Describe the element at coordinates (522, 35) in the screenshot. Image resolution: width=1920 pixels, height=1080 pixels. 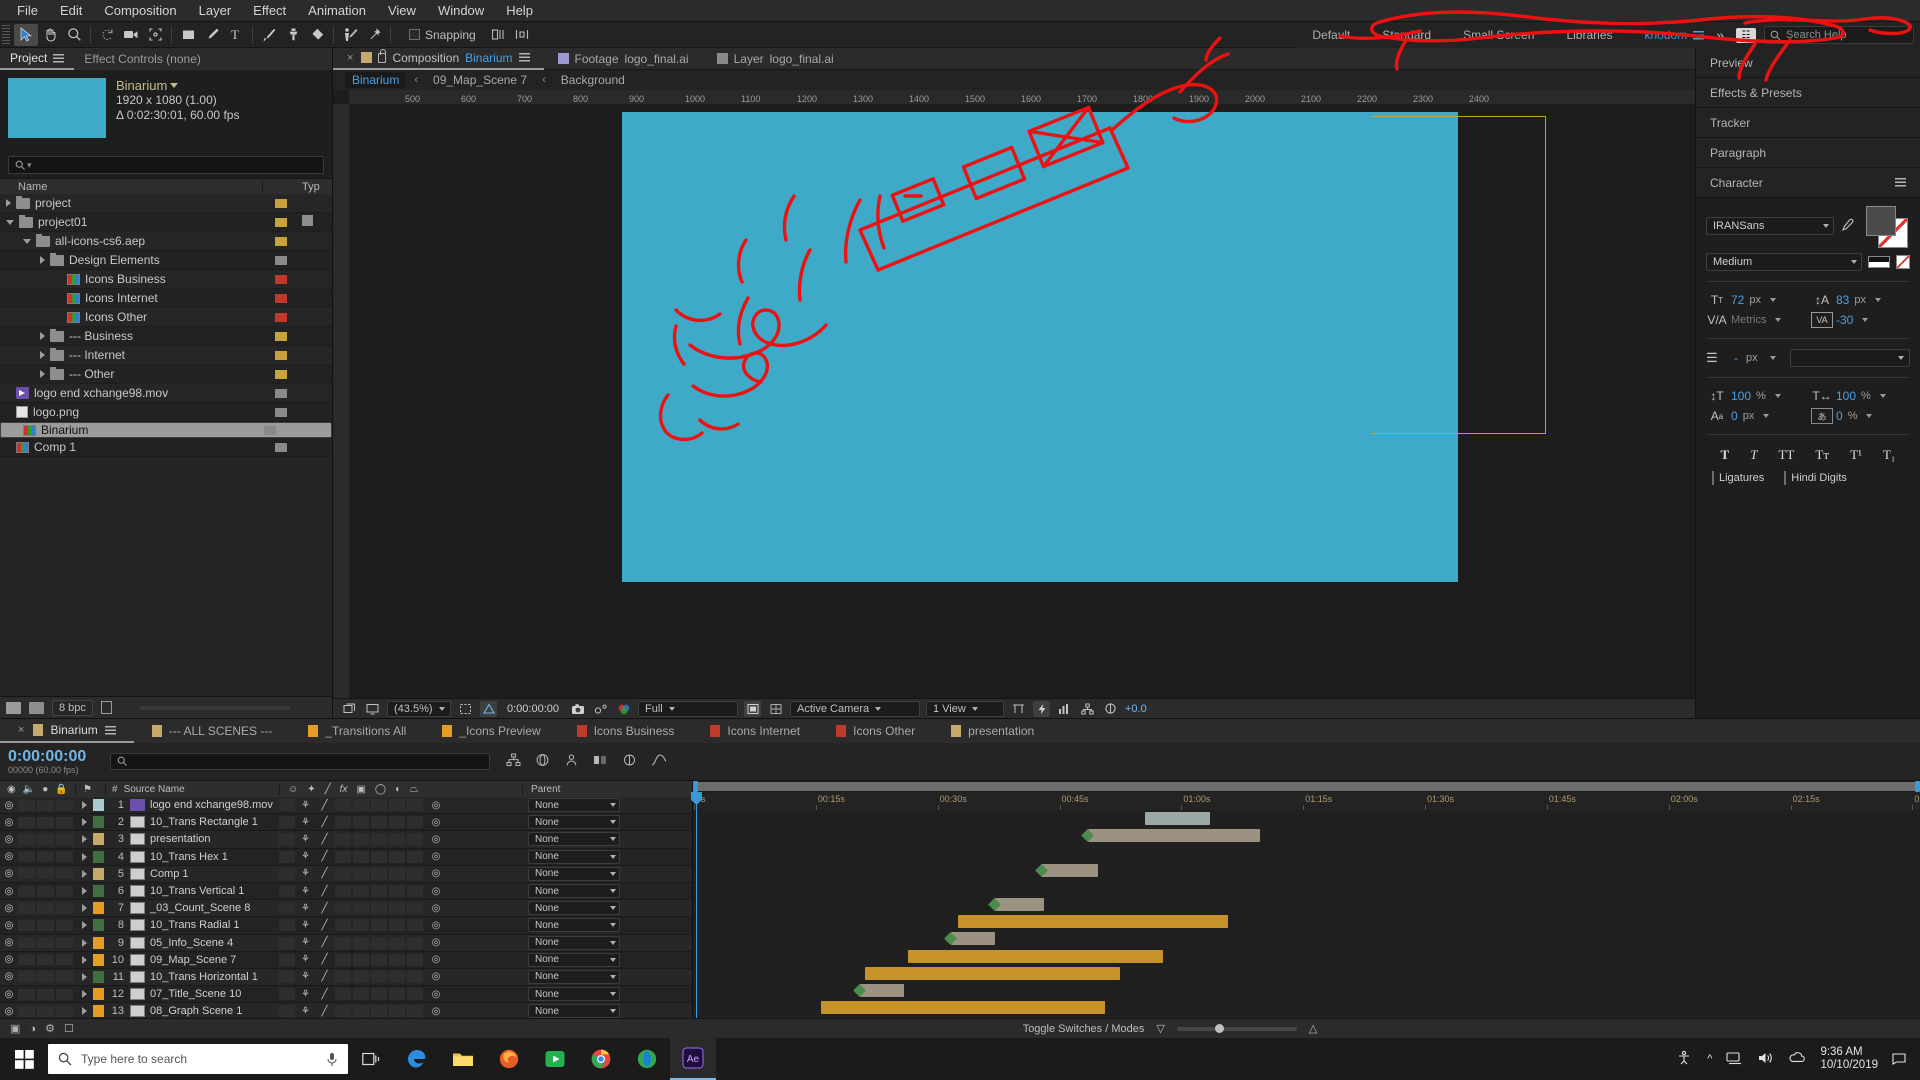
I see `distribute-icon` at that location.